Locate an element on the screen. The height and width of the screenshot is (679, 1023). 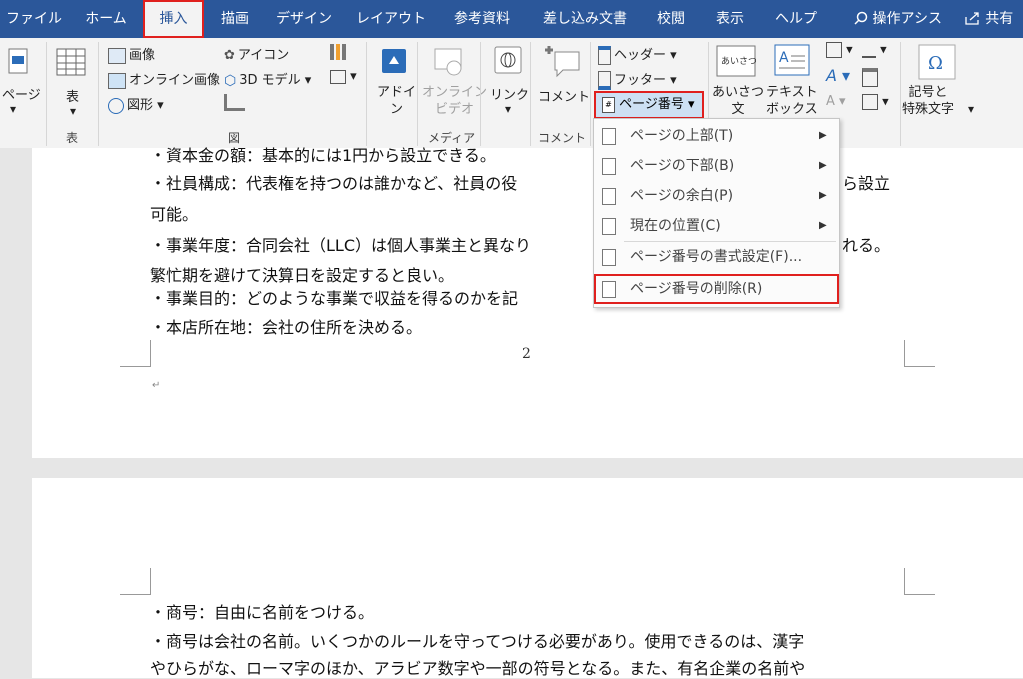
doc-line: ・事業年度：合同会社（LLC）は個人事業主と異なり is located at coordinates (341, 245).